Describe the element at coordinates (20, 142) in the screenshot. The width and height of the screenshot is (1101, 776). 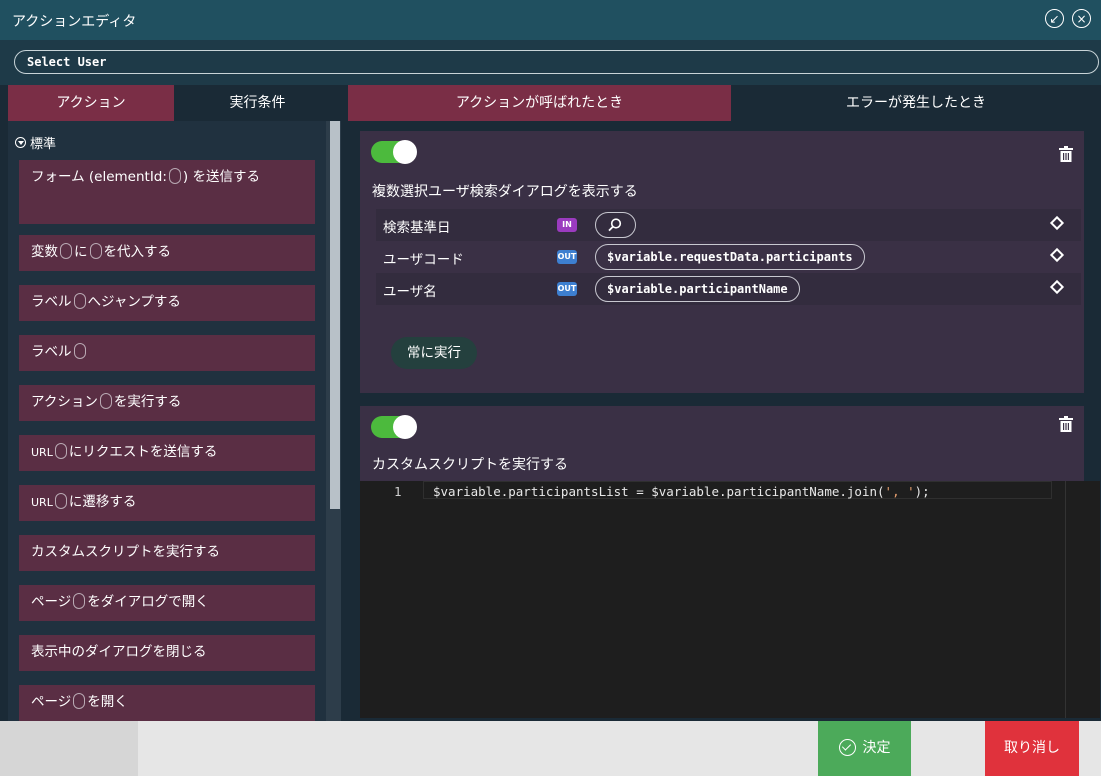
I see `collapse-icon` at that location.